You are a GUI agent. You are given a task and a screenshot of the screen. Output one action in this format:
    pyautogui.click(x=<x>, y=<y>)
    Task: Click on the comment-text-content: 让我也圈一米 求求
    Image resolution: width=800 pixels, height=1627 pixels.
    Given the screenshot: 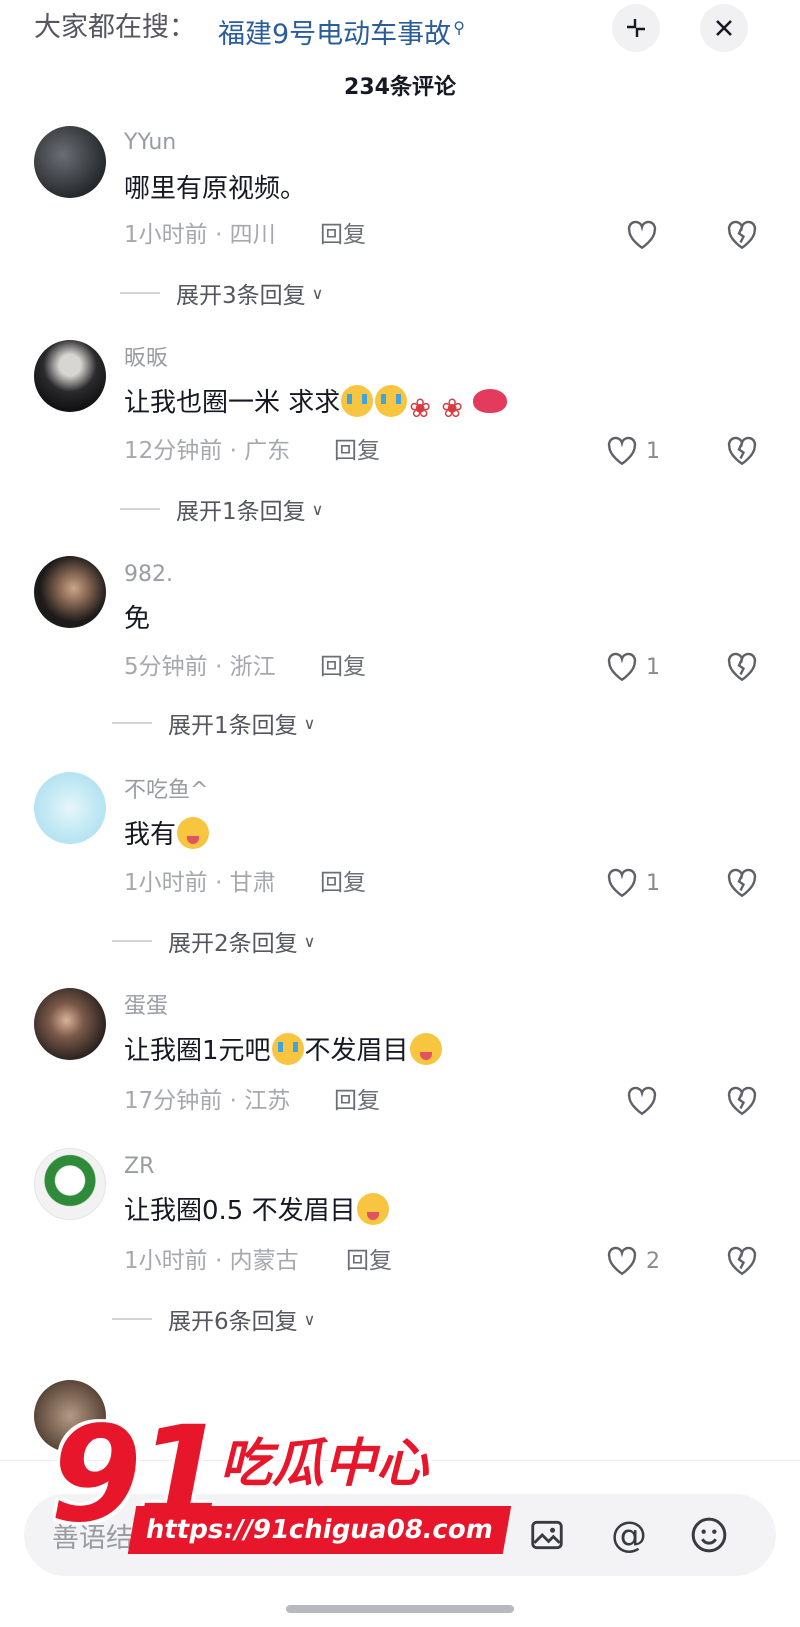 What is the action you would take?
    pyautogui.click(x=232, y=403)
    